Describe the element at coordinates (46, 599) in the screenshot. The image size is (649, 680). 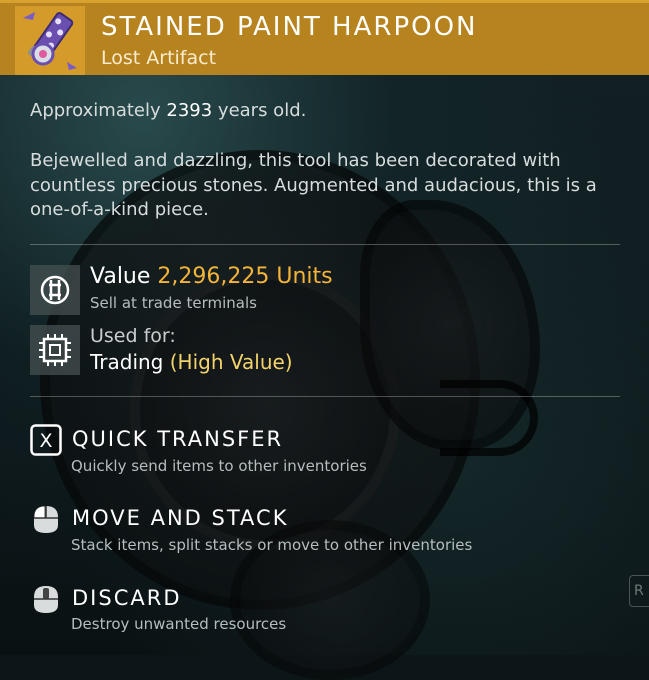
I see `mouse-middle-button-icon` at that location.